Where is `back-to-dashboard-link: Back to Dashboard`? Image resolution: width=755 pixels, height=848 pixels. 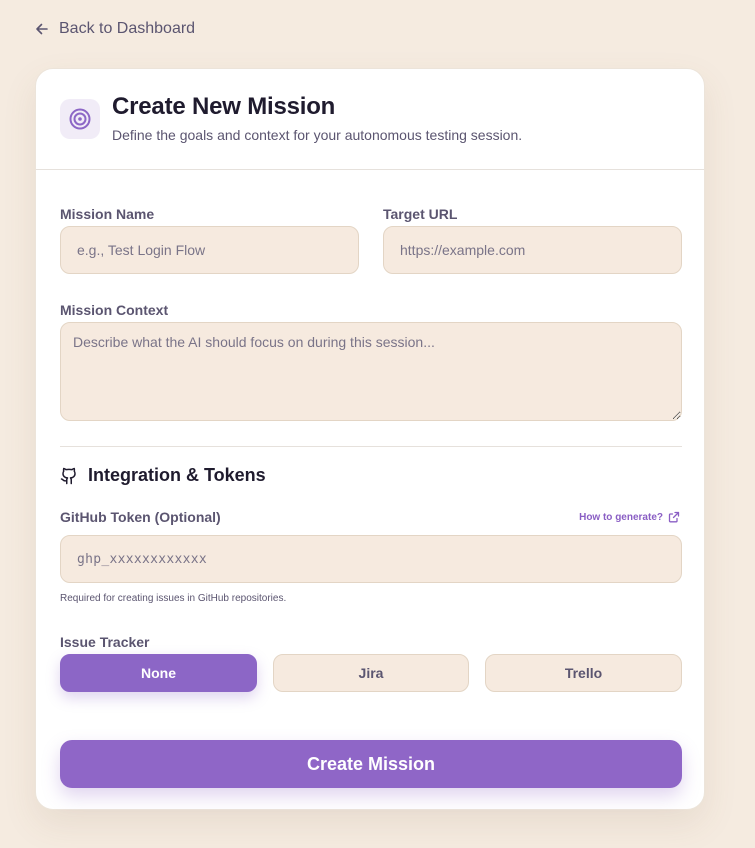 back-to-dashboard-link: Back to Dashboard is located at coordinates (115, 29).